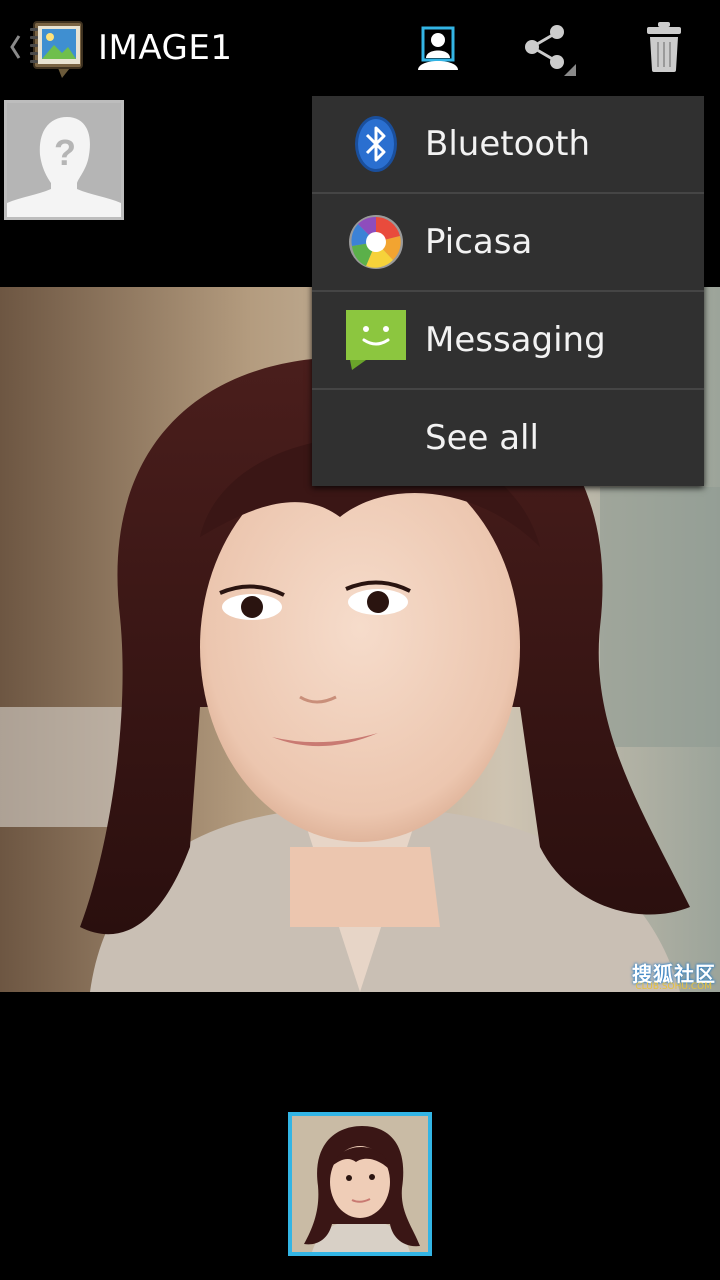 The width and height of the screenshot is (720, 1280). I want to click on picasa-icon, so click(376, 242).